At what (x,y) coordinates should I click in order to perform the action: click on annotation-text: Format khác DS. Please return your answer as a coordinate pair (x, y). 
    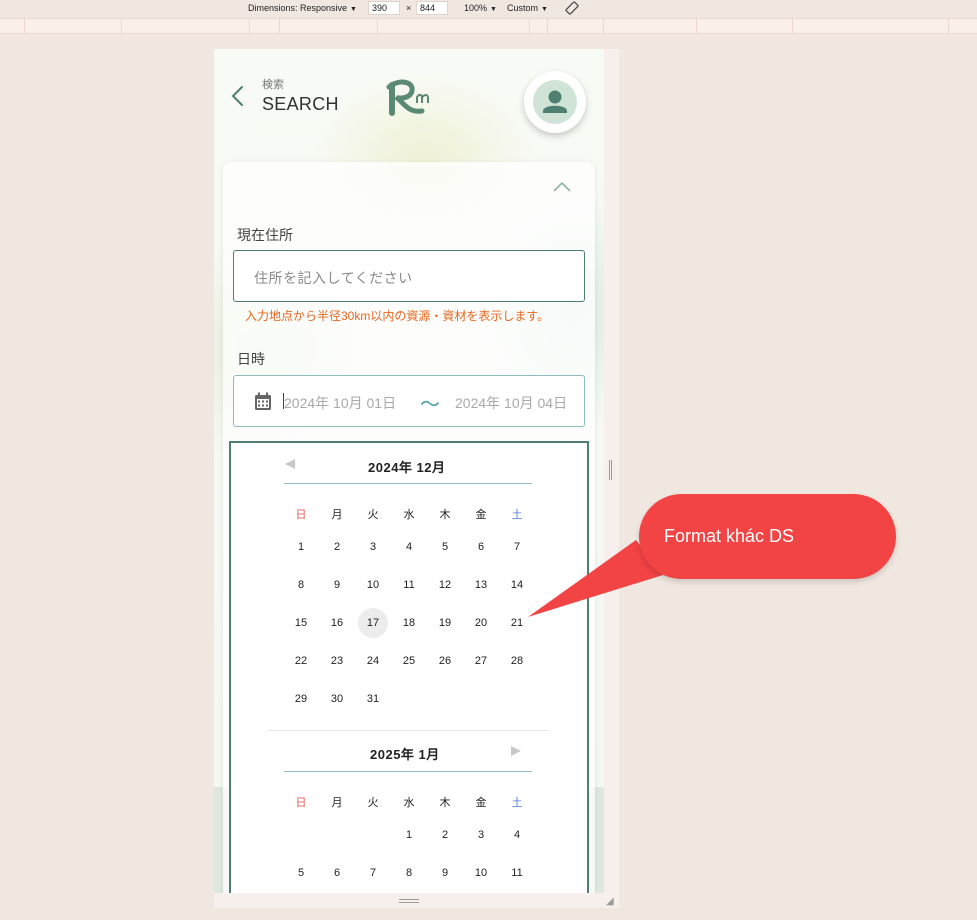
    Looking at the image, I should click on (729, 536).